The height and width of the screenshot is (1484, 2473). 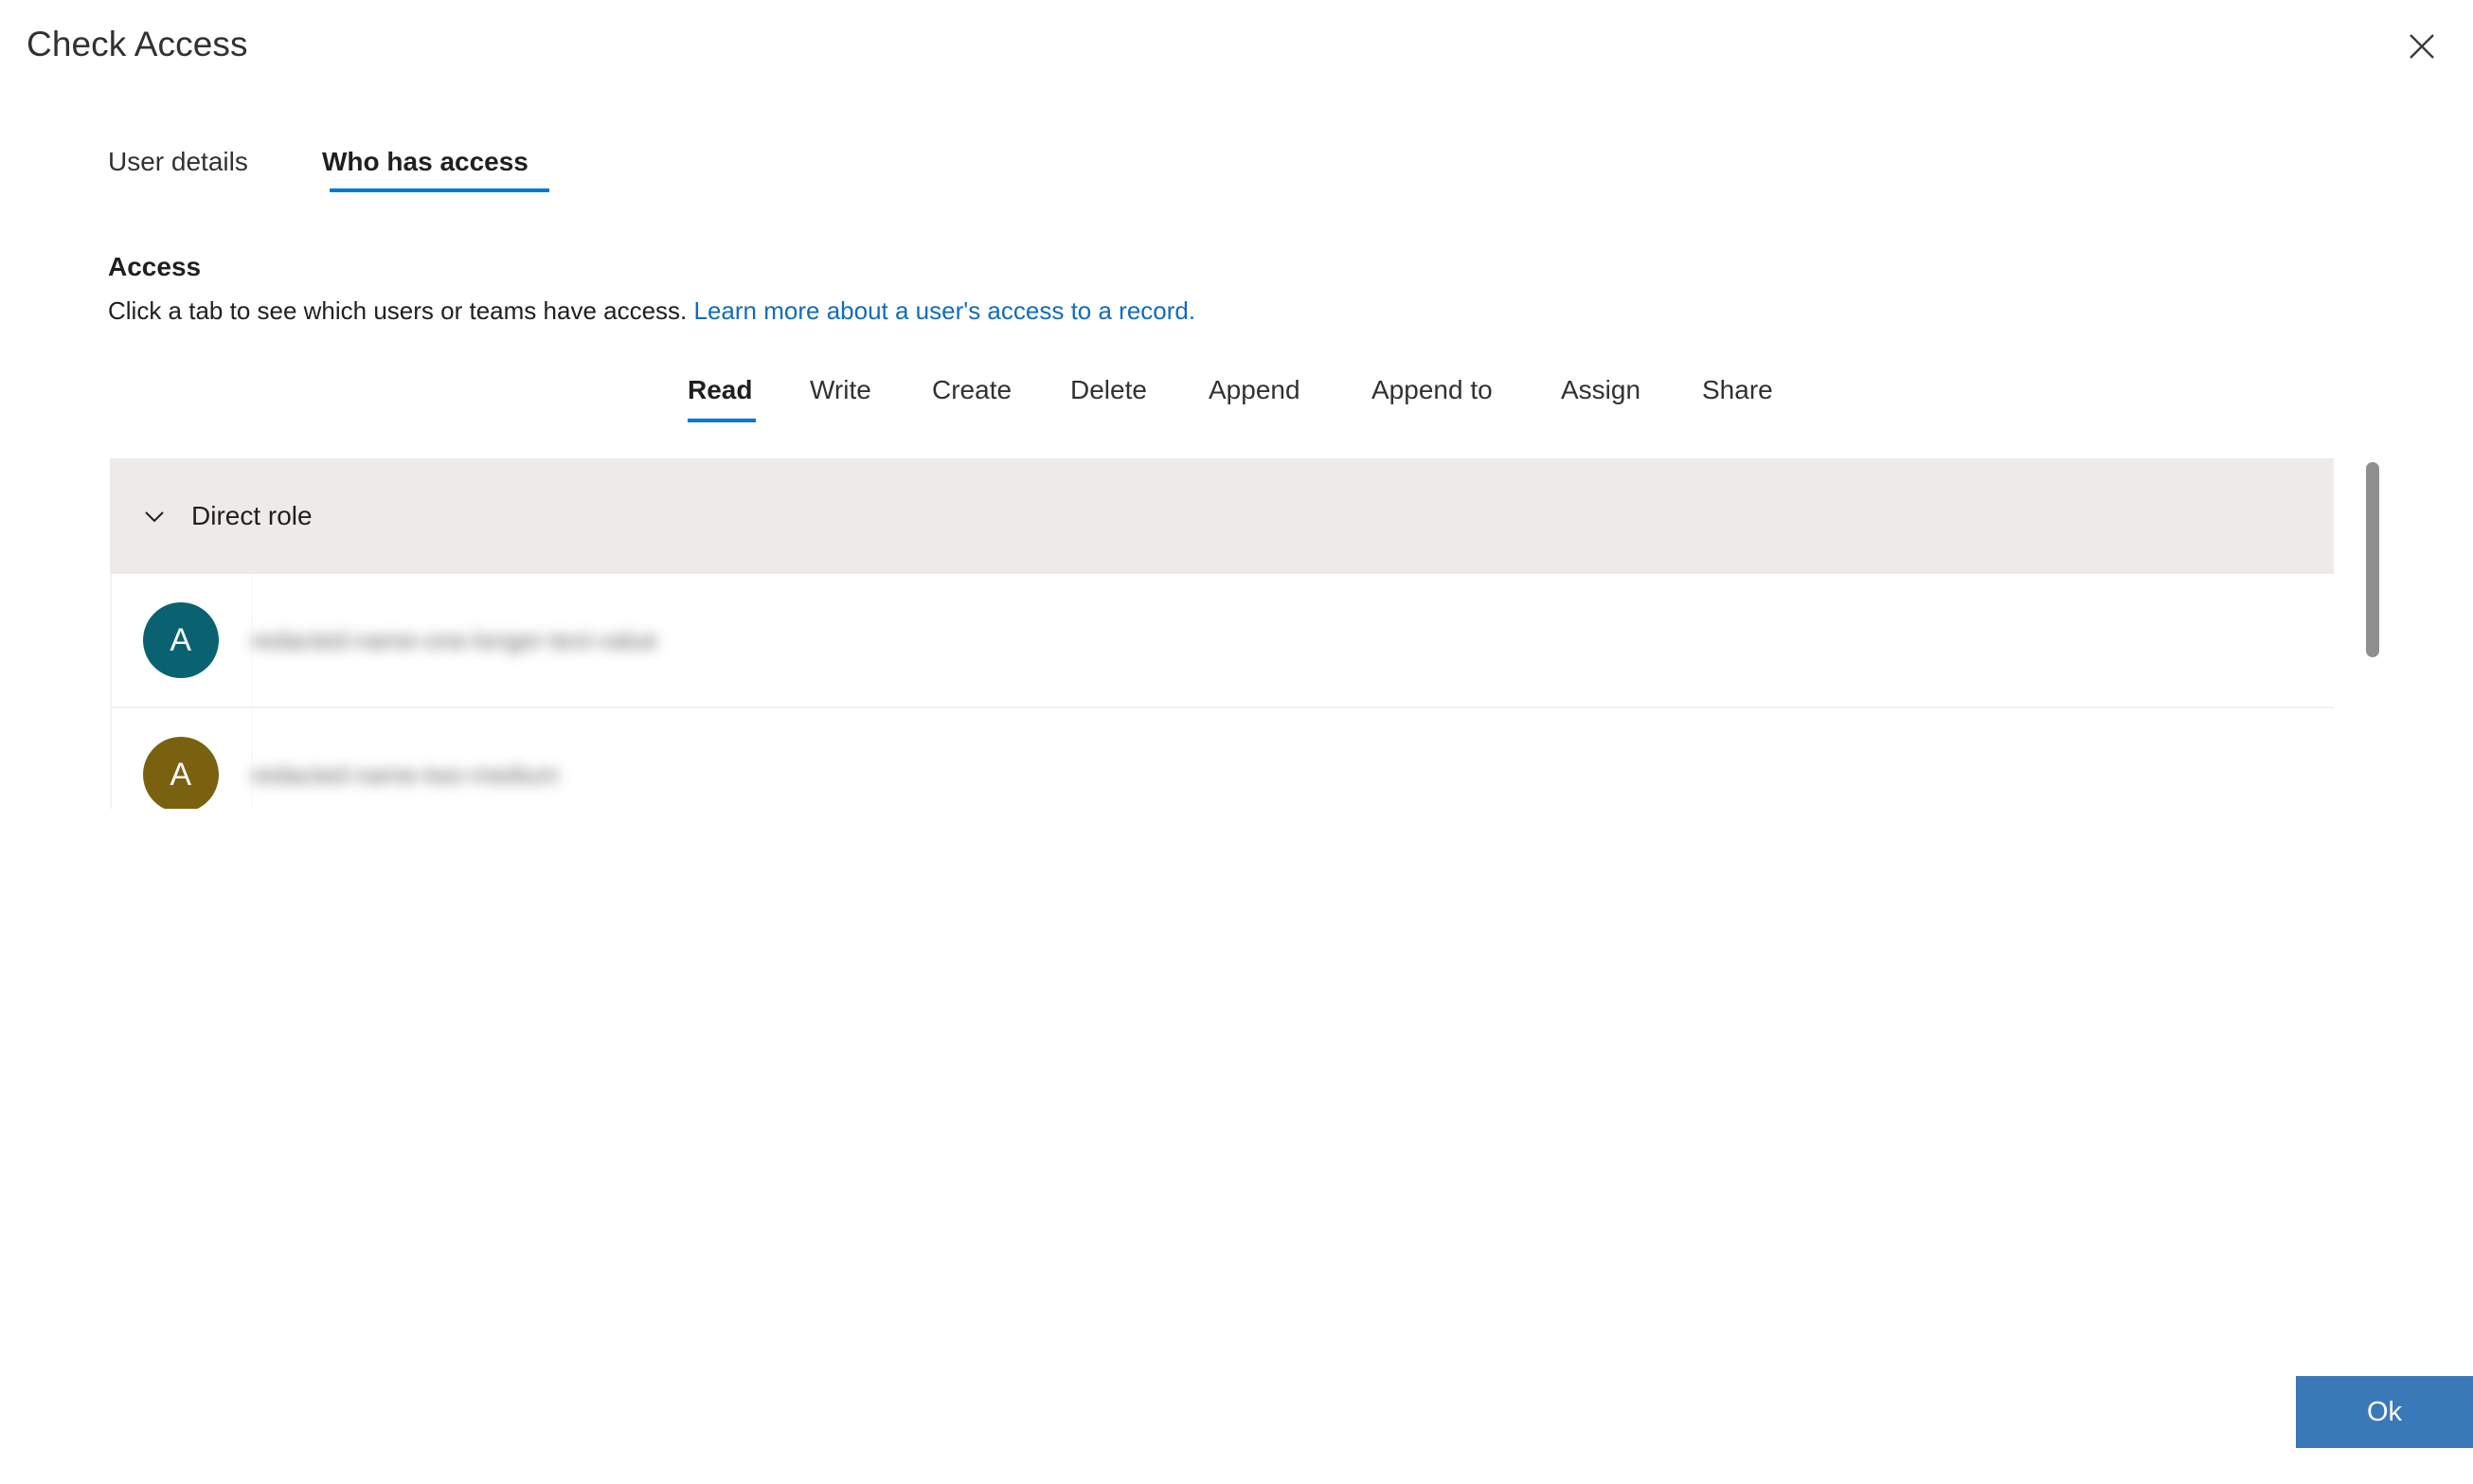 I want to click on tab-assign: Assign, so click(x=1600, y=390).